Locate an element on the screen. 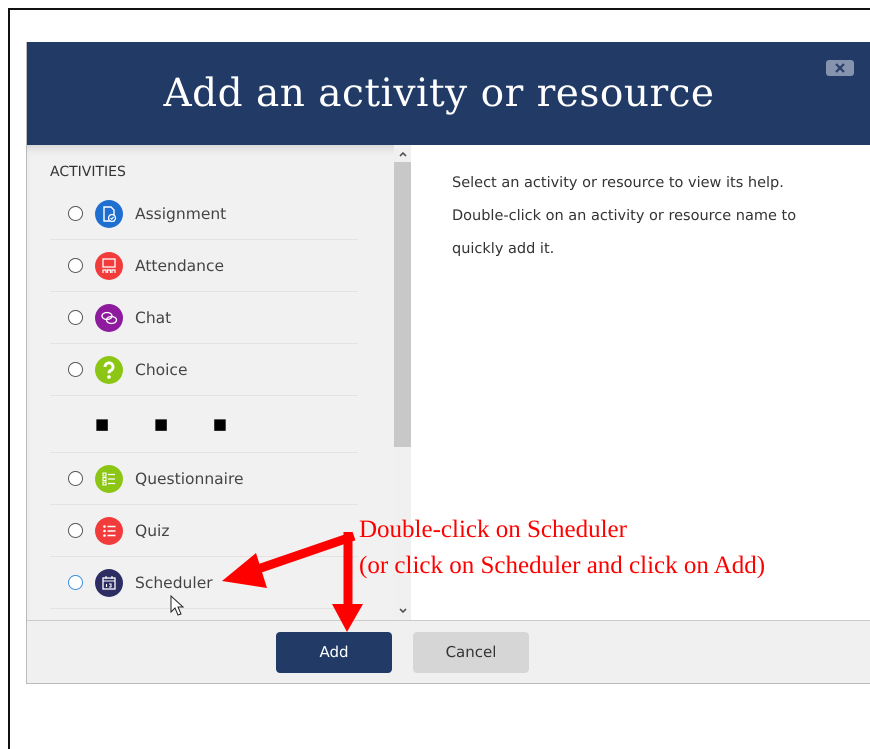 This screenshot has height=749, width=870. activity-option: Questionnaire is located at coordinates (204, 479).